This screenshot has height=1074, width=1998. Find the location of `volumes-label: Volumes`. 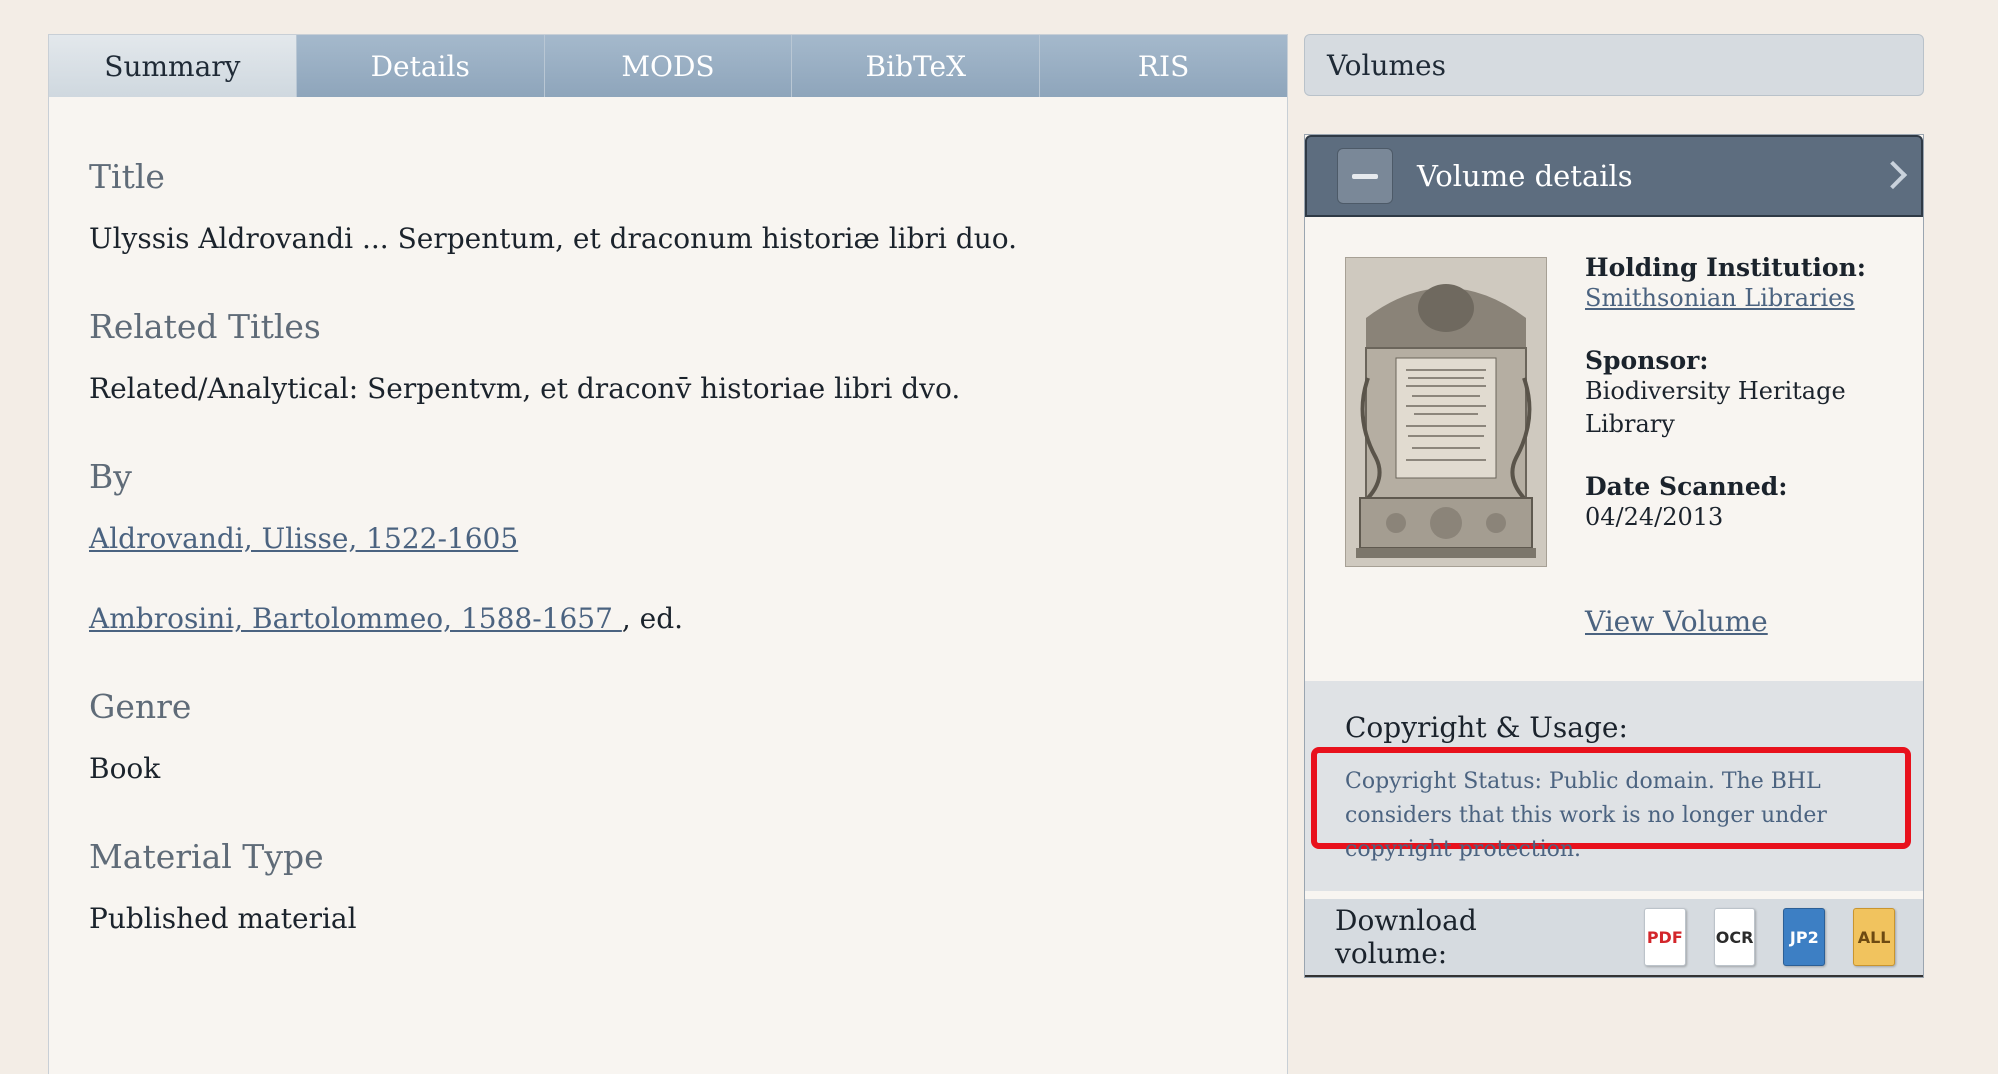

volumes-label: Volumes is located at coordinates (1386, 65).